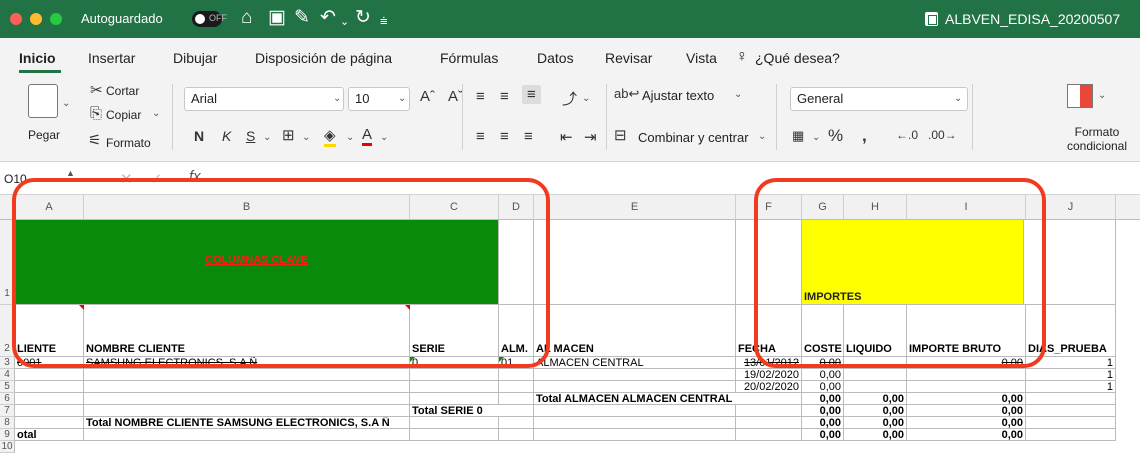 The image size is (1140, 473). Describe the element at coordinates (504, 96) in the screenshot. I see `align-middle-icon: ≡` at that location.